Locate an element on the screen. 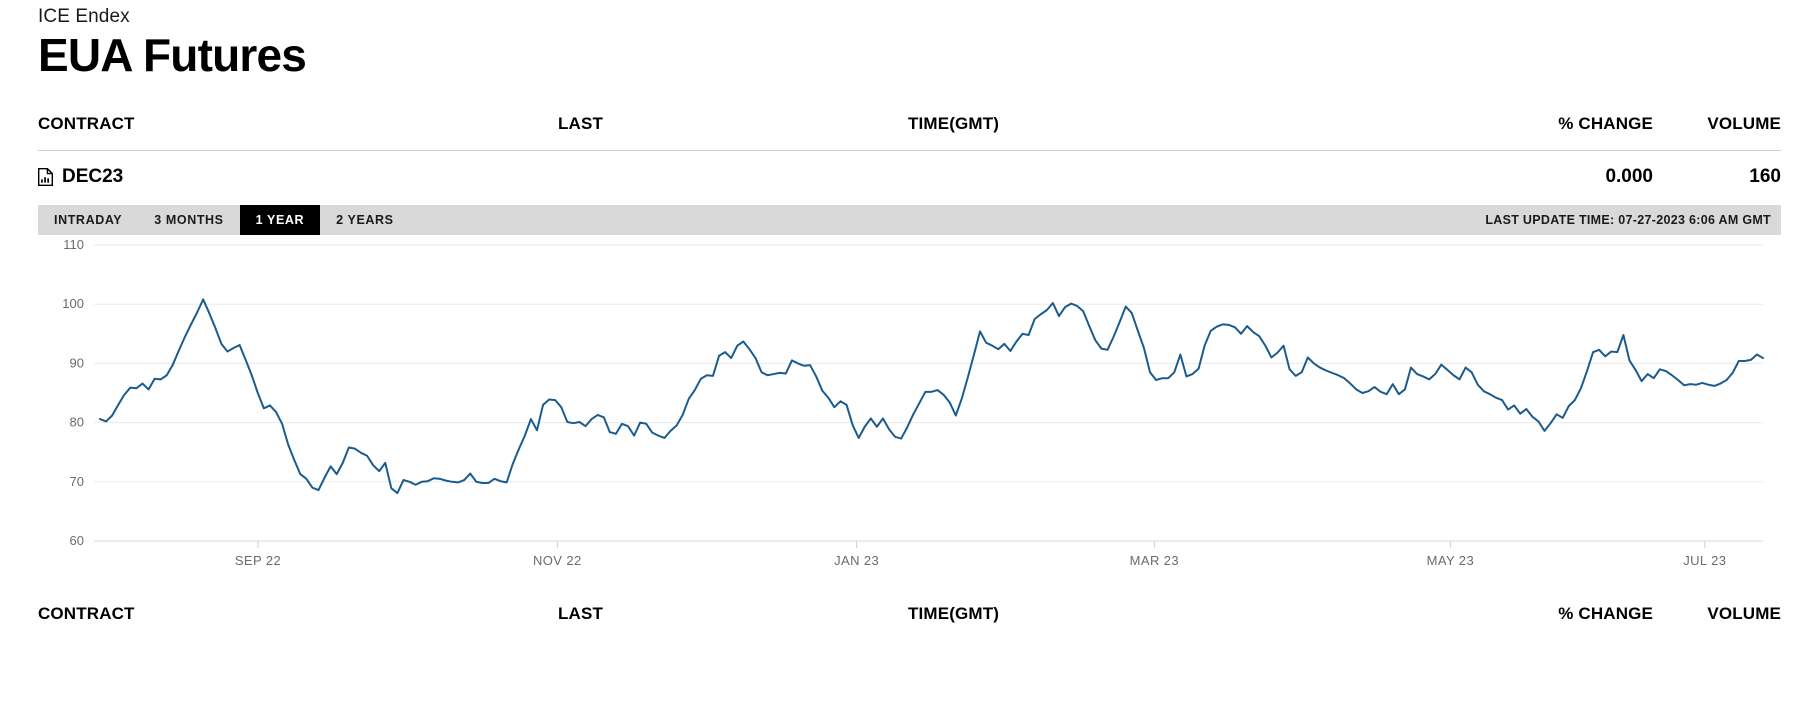 Image resolution: width=1819 pixels, height=714 pixels. tab-2-years-label: 2 YEARS is located at coordinates (365, 220).